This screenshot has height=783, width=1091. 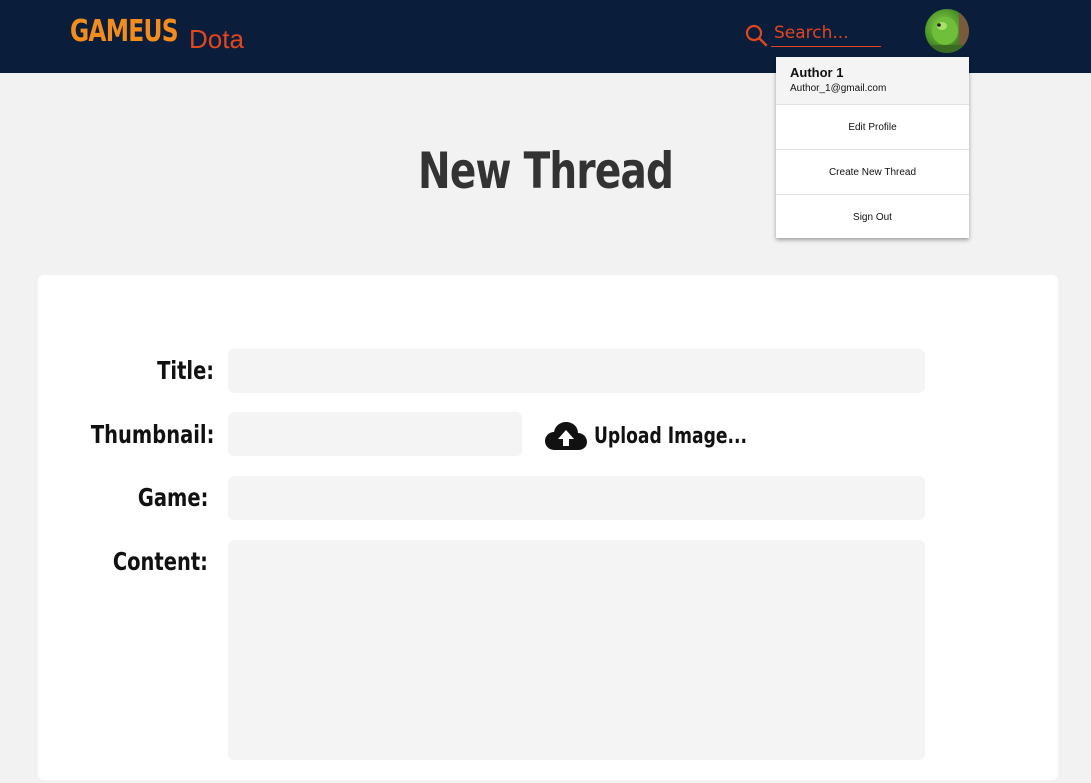 What do you see at coordinates (576, 371) in the screenshot?
I see `title-input` at bounding box center [576, 371].